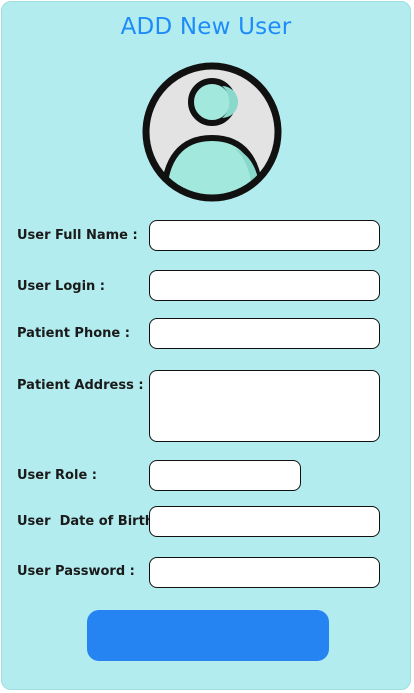 The image size is (414, 693). Describe the element at coordinates (208, 635) in the screenshot. I see `submit-button` at that location.